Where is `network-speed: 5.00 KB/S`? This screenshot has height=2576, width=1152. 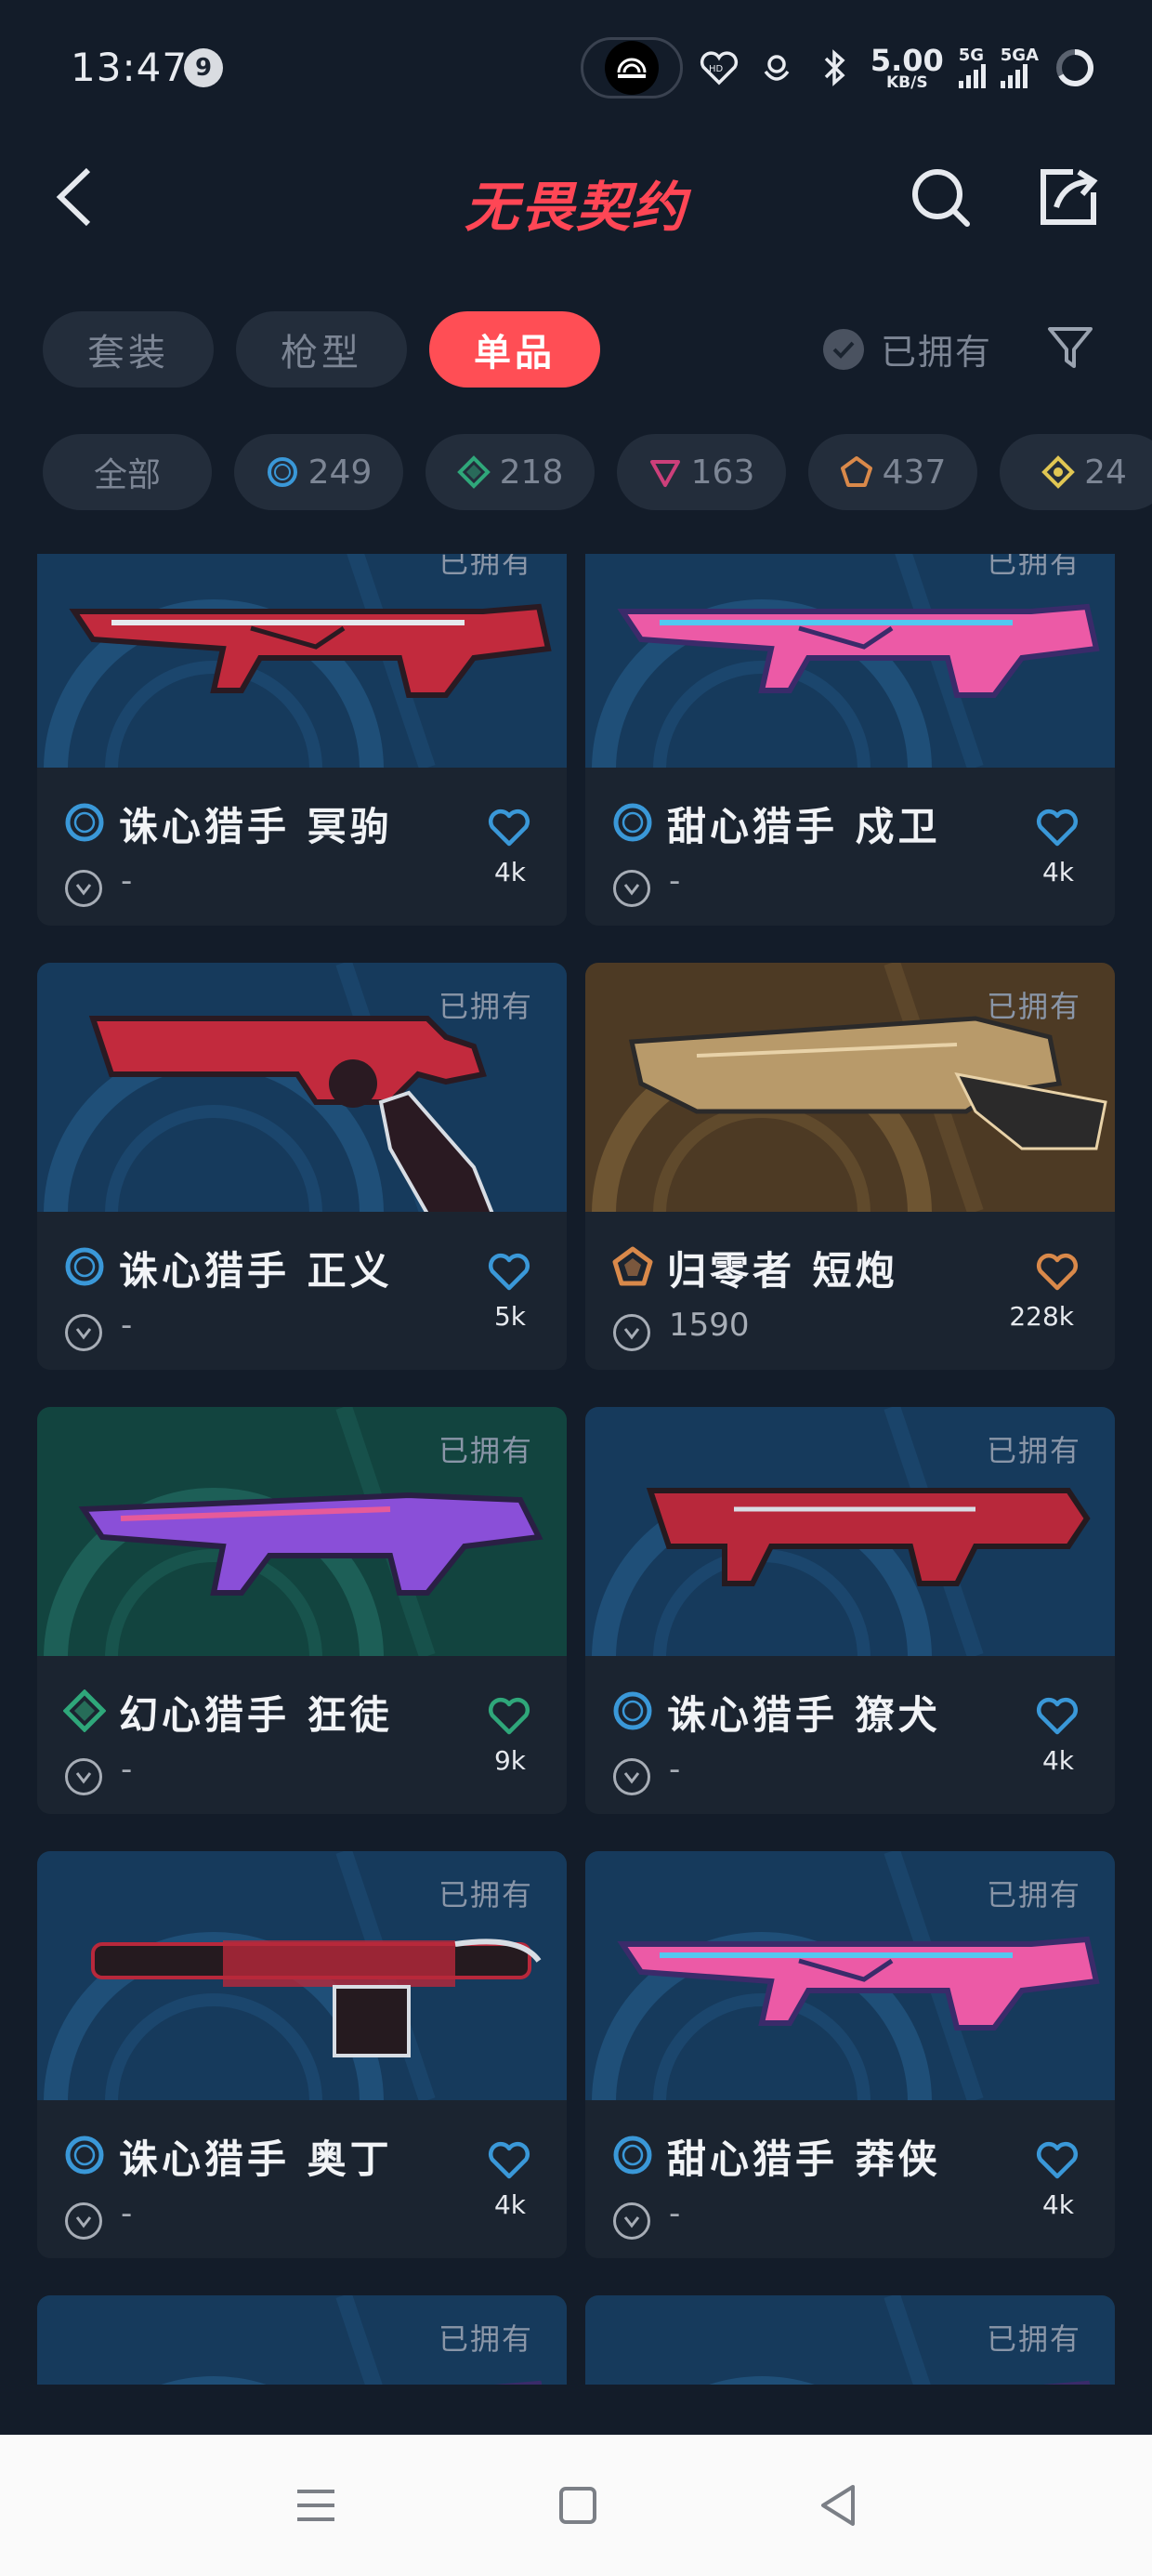
network-speed: 5.00 KB/S is located at coordinates (907, 68).